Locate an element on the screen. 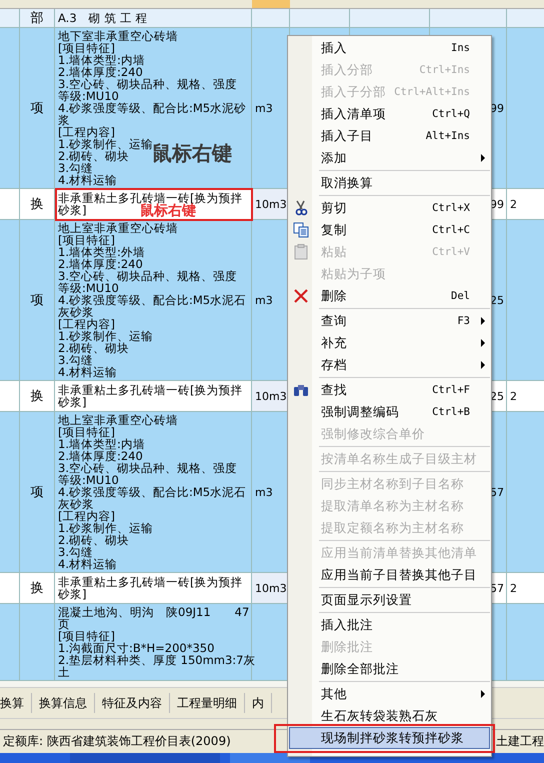  tab: 工程量明细 is located at coordinates (207, 703).